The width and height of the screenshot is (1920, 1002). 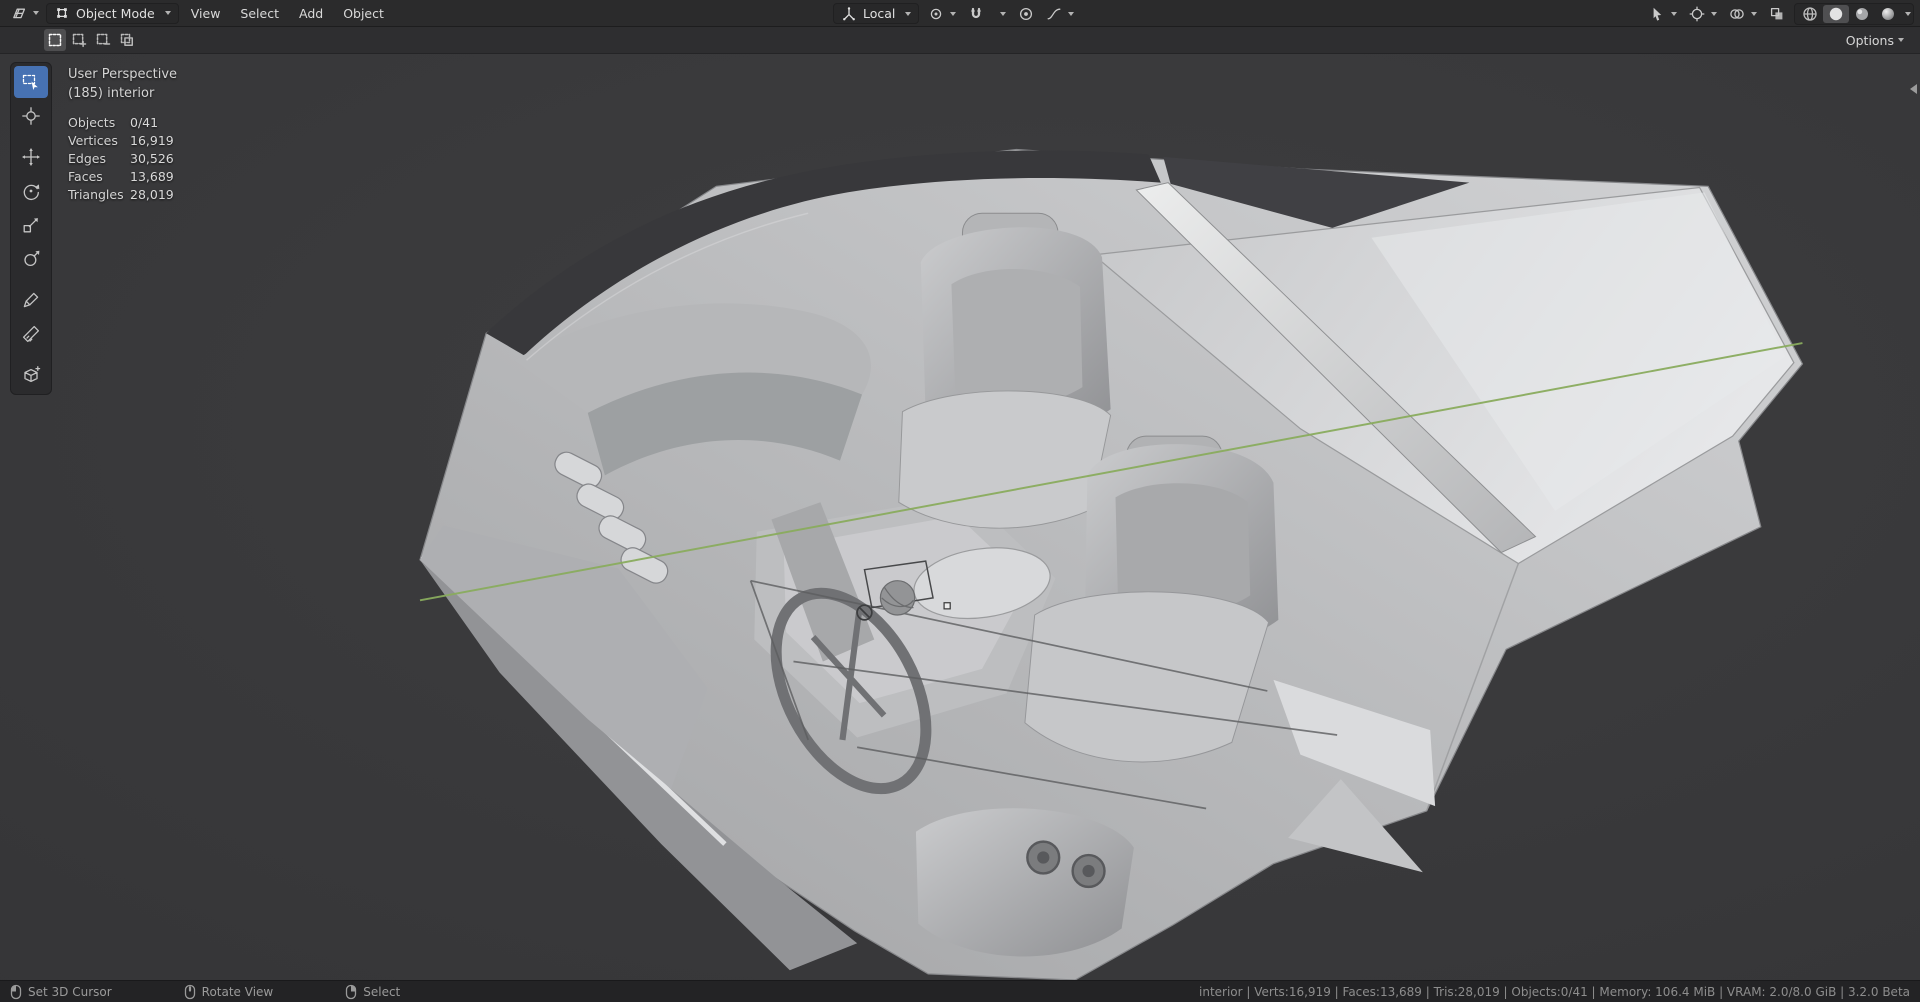 I want to click on object-visibility-dropdown, so click(x=1663, y=13).